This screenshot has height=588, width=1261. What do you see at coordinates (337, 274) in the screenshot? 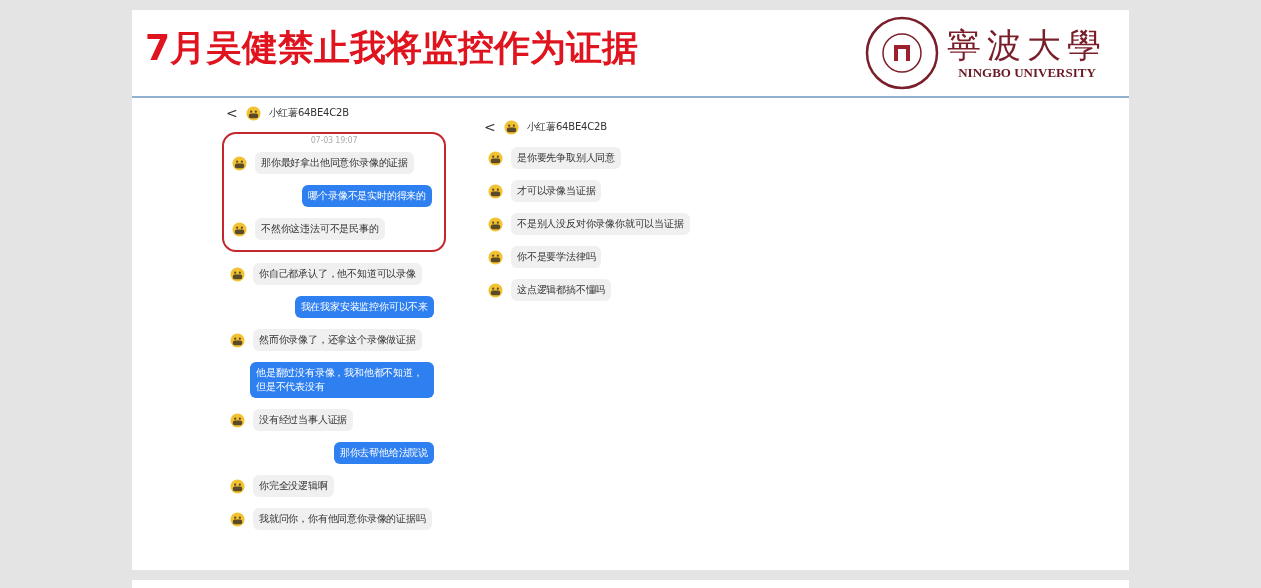
I see `message-bubble: 你自己都承认了，他不知道可以录像` at bounding box center [337, 274].